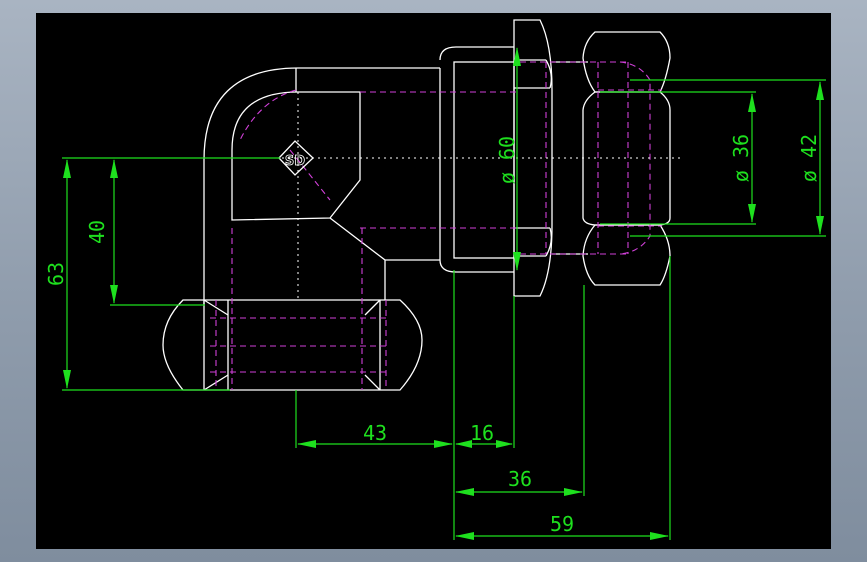 This screenshot has width=867, height=562. What do you see at coordinates (520, 479) in the screenshot?
I see `dimension-36-label: 36` at bounding box center [520, 479].